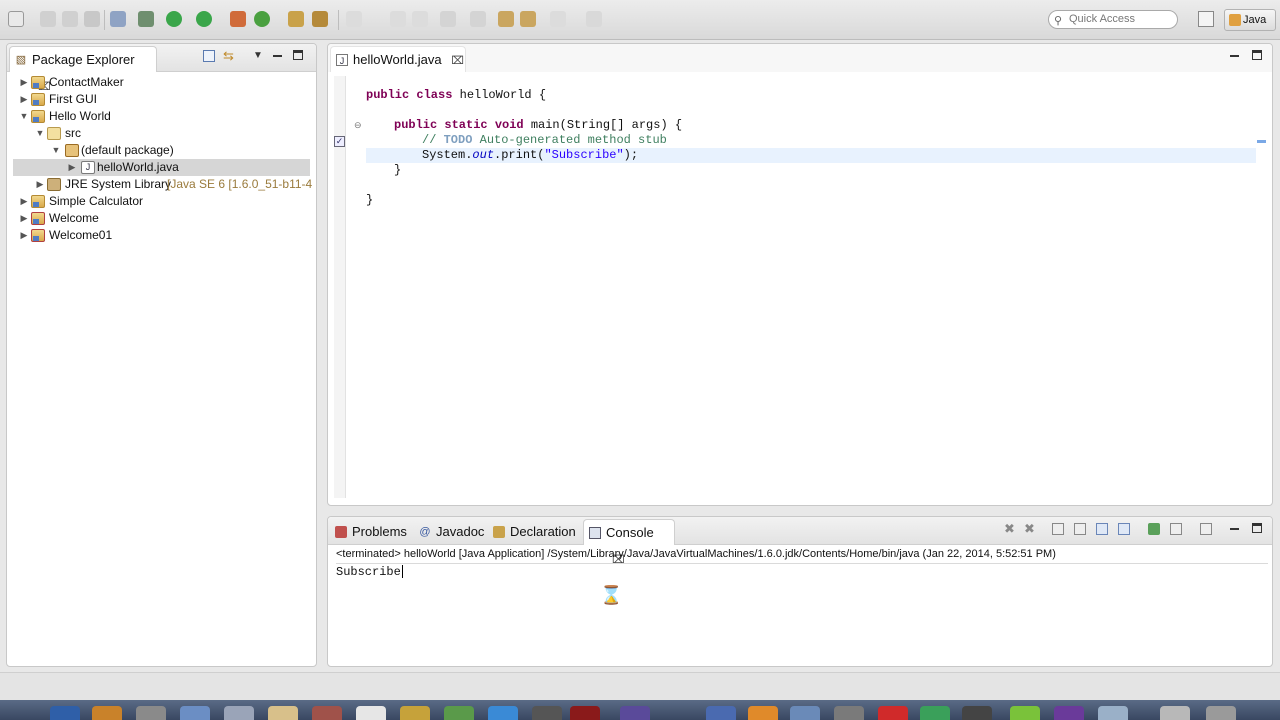  What do you see at coordinates (204, 19) in the screenshot?
I see `external-tools-icon` at bounding box center [204, 19].